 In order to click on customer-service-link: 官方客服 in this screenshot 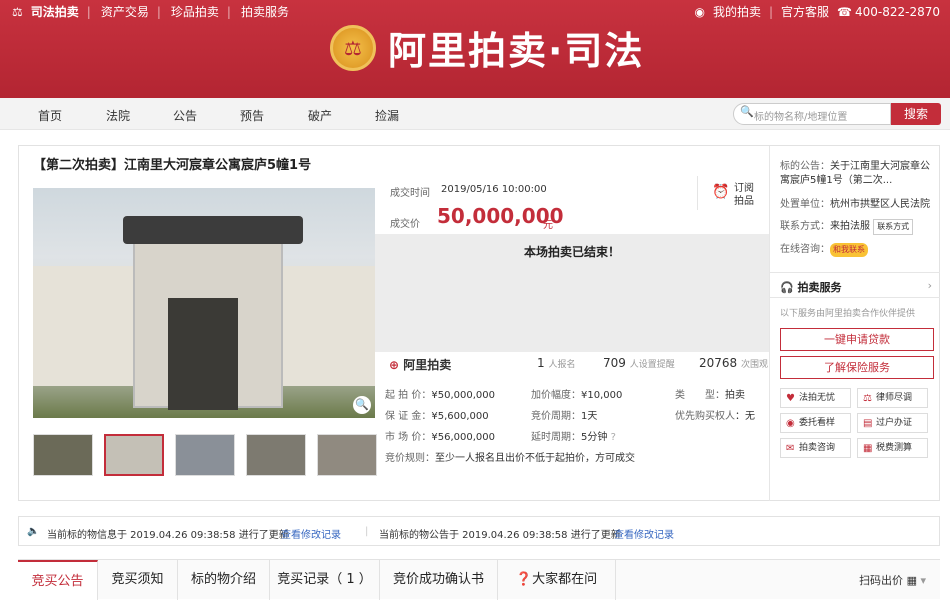, I will do `click(805, 11)`.